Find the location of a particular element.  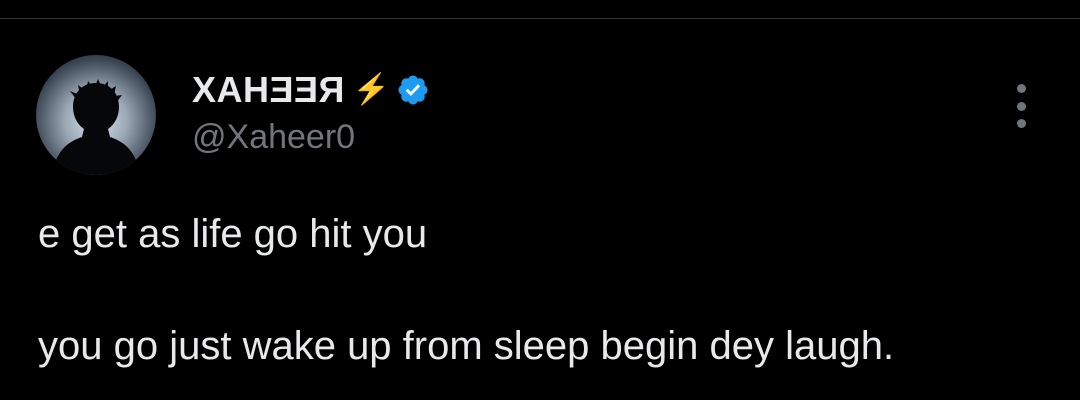

author-block: XAHƎƎЯ ⚡ @Xaheer0 is located at coordinates (311, 111).